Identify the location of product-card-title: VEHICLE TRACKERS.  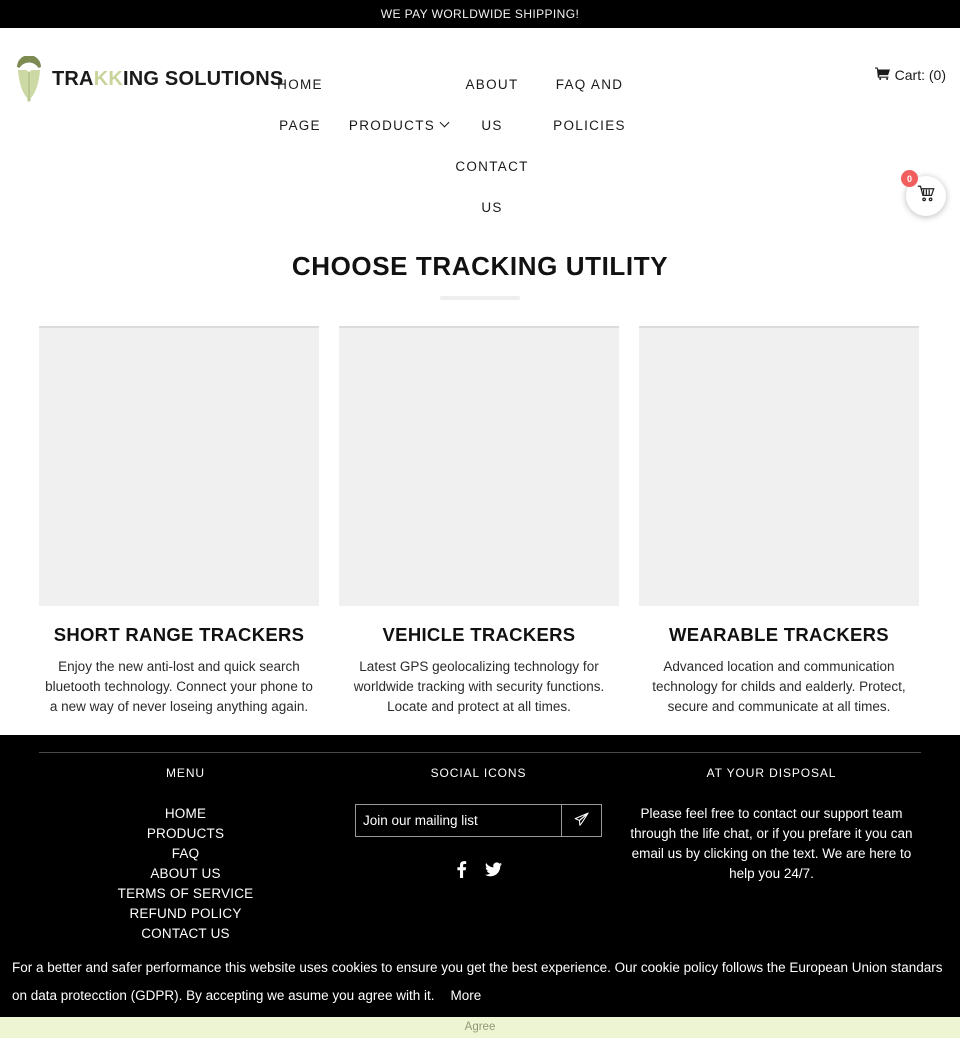
(479, 635).